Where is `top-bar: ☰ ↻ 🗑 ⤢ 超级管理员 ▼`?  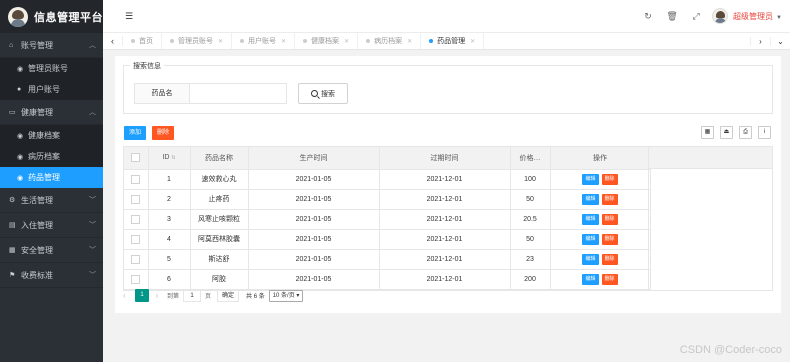
top-bar: ☰ ↻ 🗑 ⤢ 超级管理员 ▼ is located at coordinates (446, 16).